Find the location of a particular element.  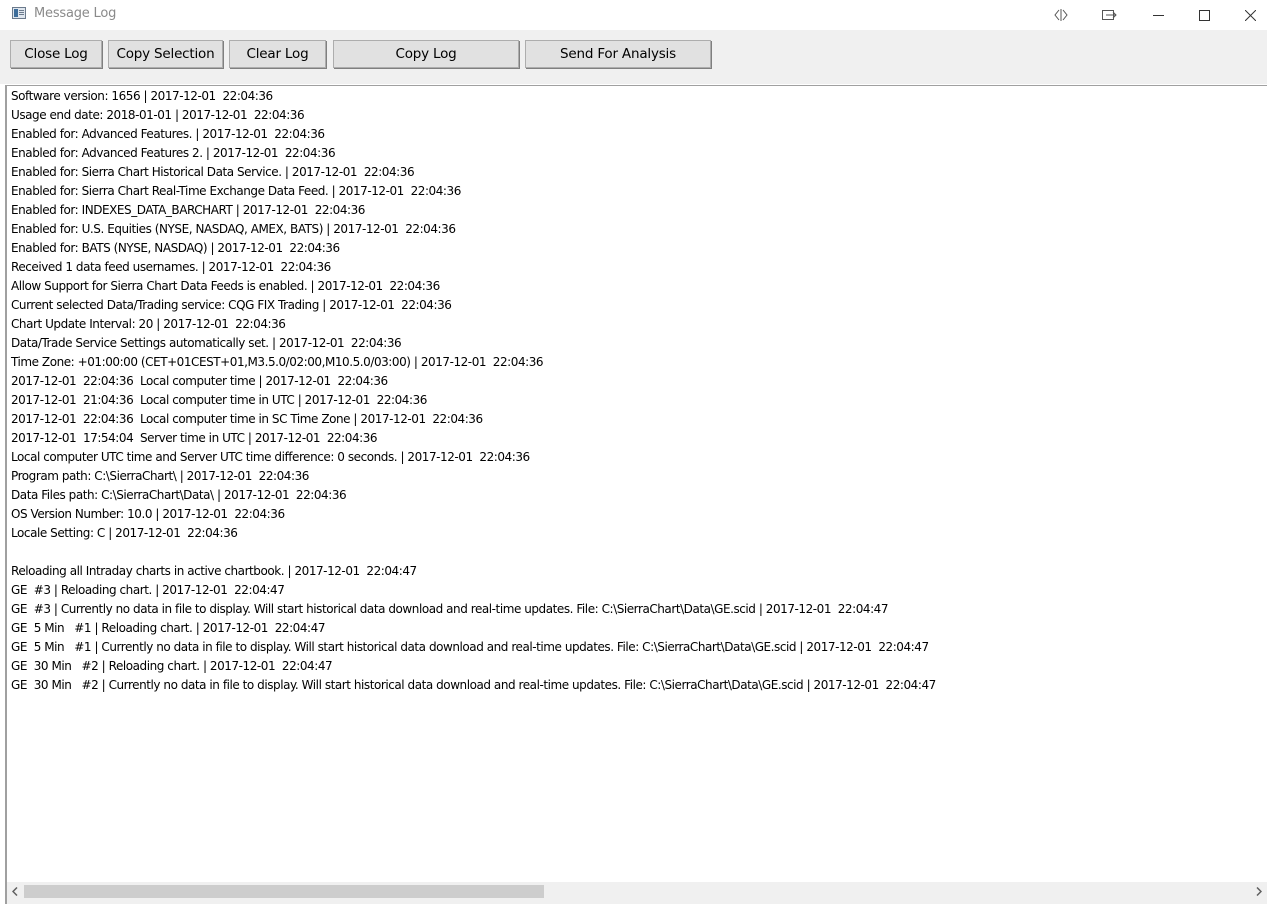

clear-log-button: Clear Log is located at coordinates (277, 54).